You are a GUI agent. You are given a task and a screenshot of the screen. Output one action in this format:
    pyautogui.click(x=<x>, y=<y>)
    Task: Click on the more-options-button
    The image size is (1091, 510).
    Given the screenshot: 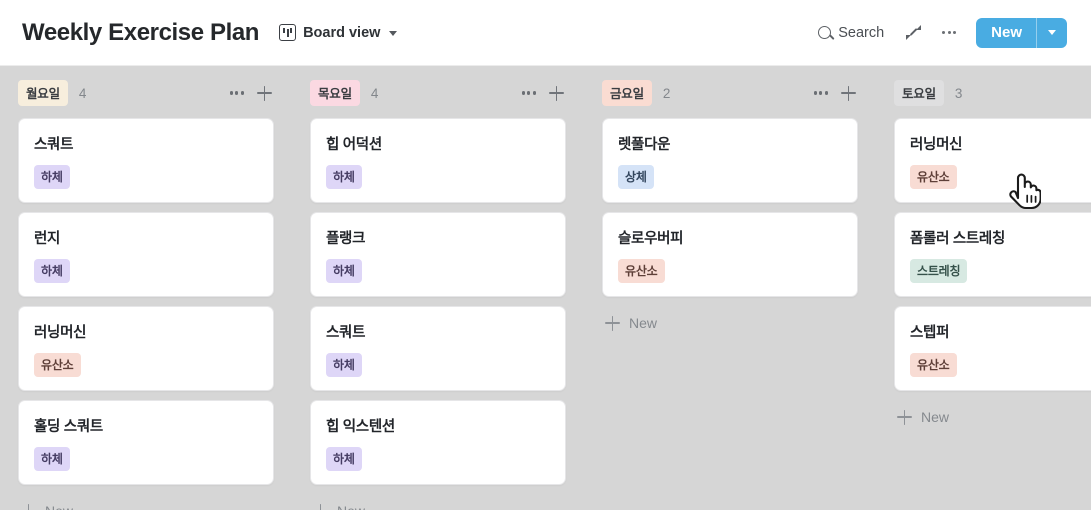 What is the action you would take?
    pyautogui.click(x=949, y=33)
    